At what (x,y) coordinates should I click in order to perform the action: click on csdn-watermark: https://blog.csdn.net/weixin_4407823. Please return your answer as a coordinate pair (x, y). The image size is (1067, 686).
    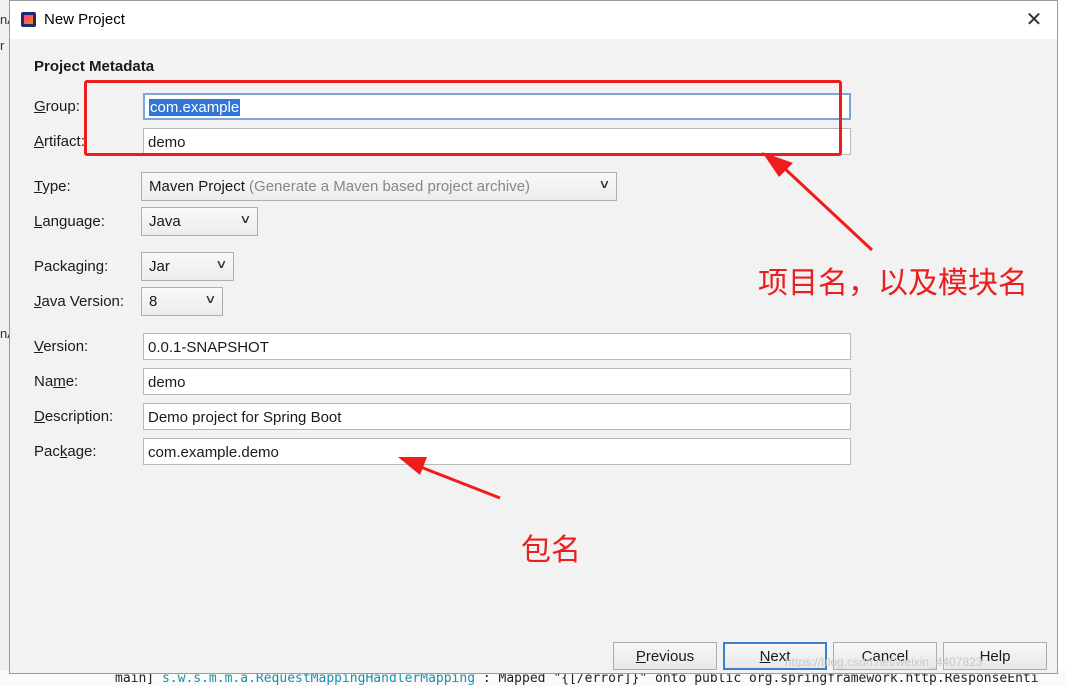
    Looking at the image, I should click on (884, 662).